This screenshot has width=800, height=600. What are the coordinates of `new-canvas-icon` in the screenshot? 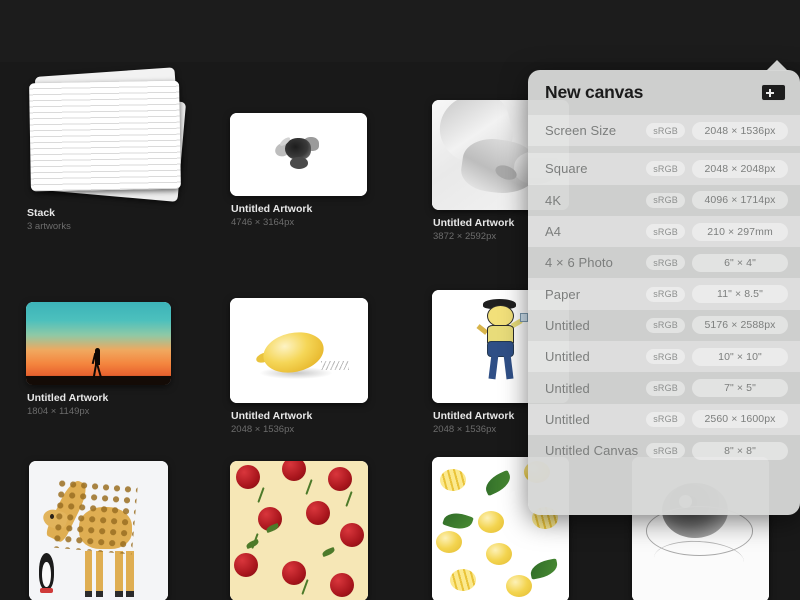 It's located at (773, 92).